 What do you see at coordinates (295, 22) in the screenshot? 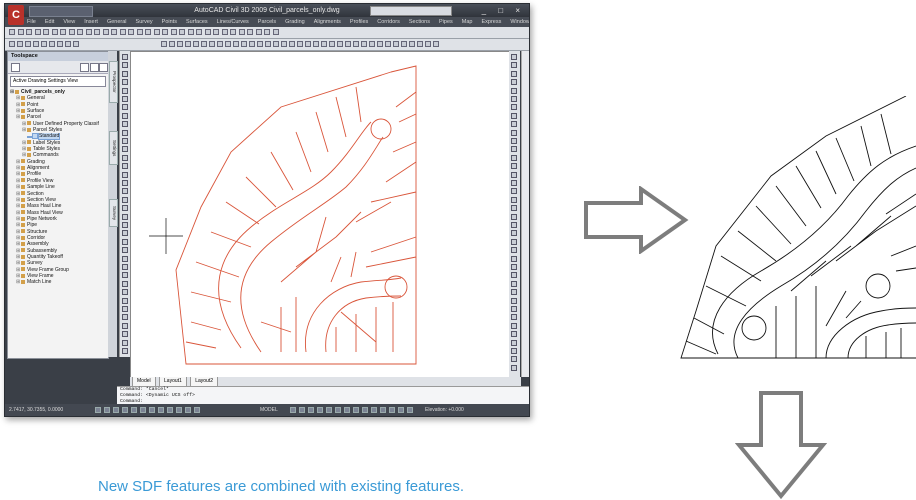
I see `menu-item-grading: Grading` at bounding box center [295, 22].